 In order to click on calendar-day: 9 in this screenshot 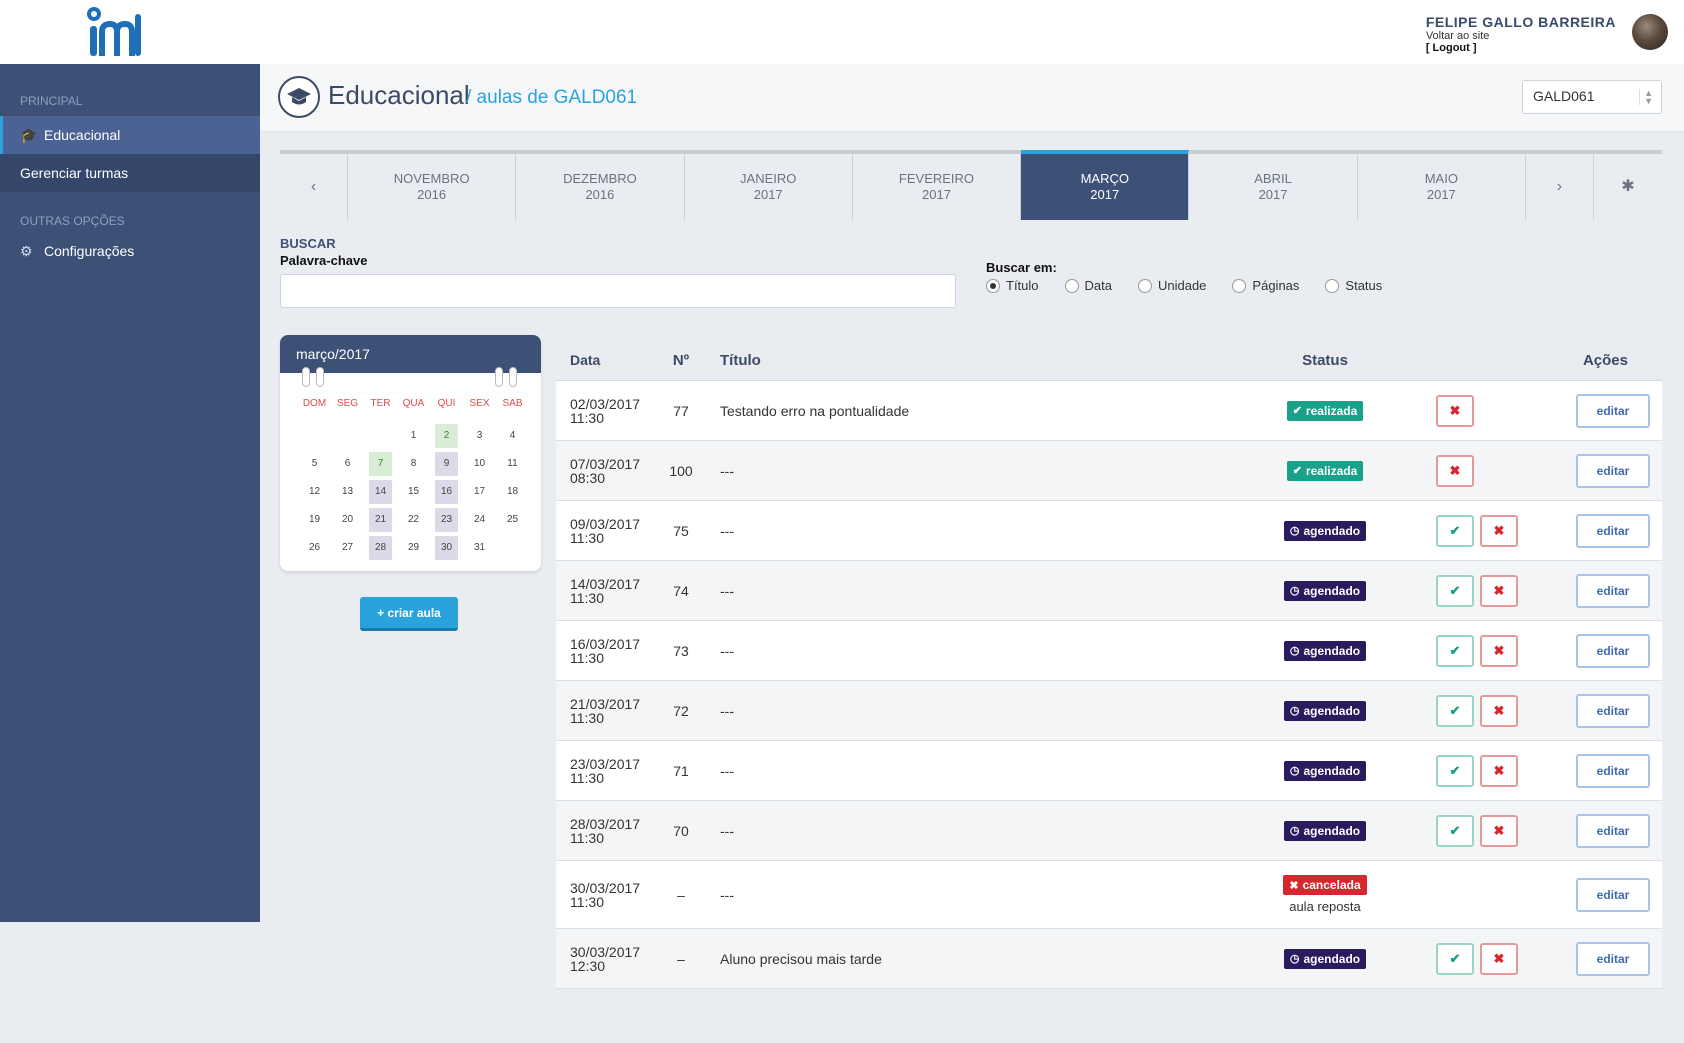, I will do `click(446, 464)`.